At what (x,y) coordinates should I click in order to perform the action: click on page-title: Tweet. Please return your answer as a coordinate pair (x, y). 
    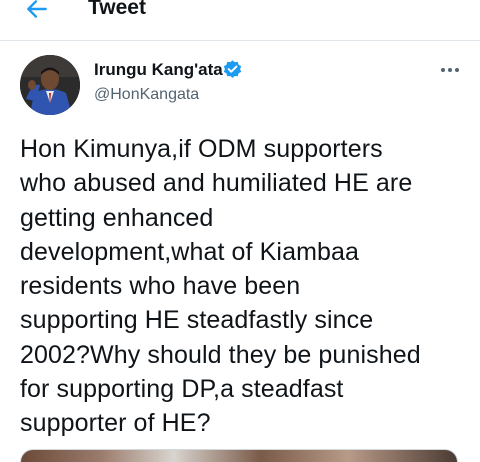
    Looking at the image, I should click on (117, 9).